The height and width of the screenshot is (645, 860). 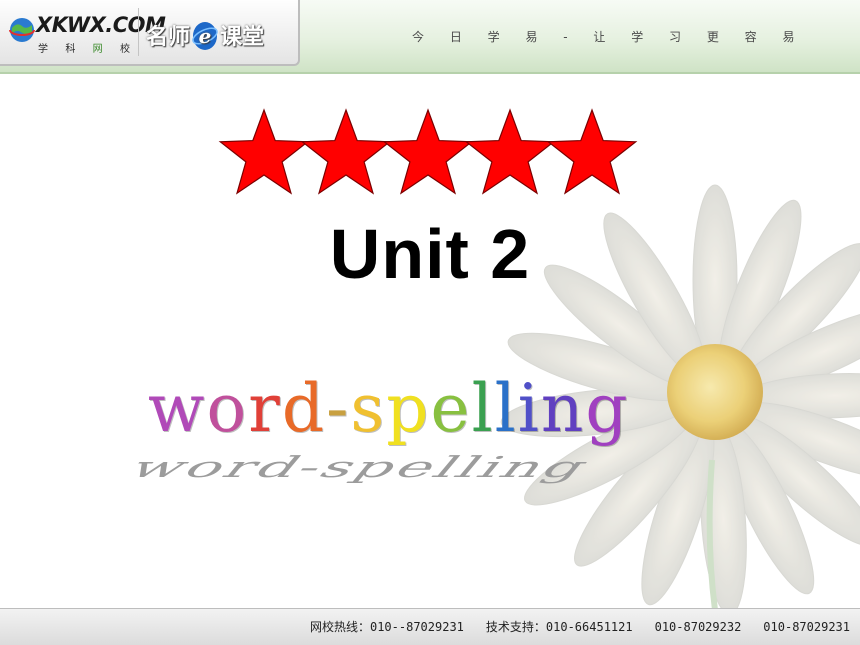 I want to click on wordart-letter: r, so click(x=265, y=408).